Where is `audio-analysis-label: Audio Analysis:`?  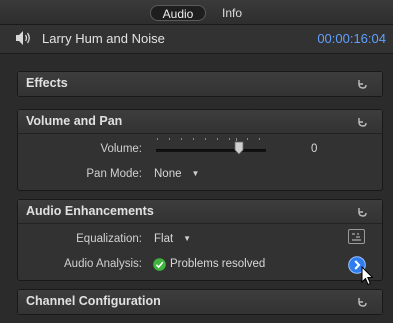 audio-analysis-label: Audio Analysis: is located at coordinates (103, 264).